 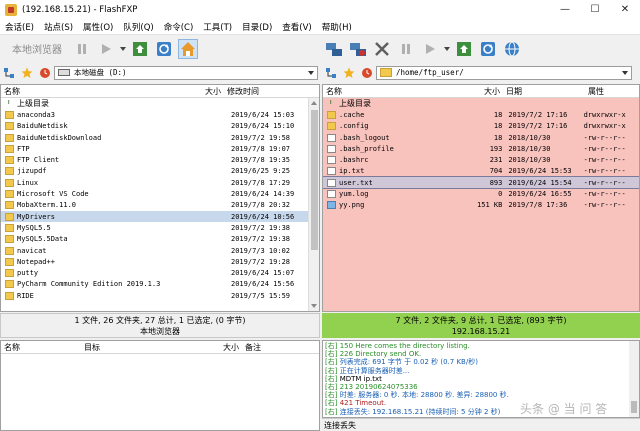 What do you see at coordinates (160, 205) in the screenshot?
I see `table-row: MobaXterm.11.0 2019/7/8 20:32` at bounding box center [160, 205].